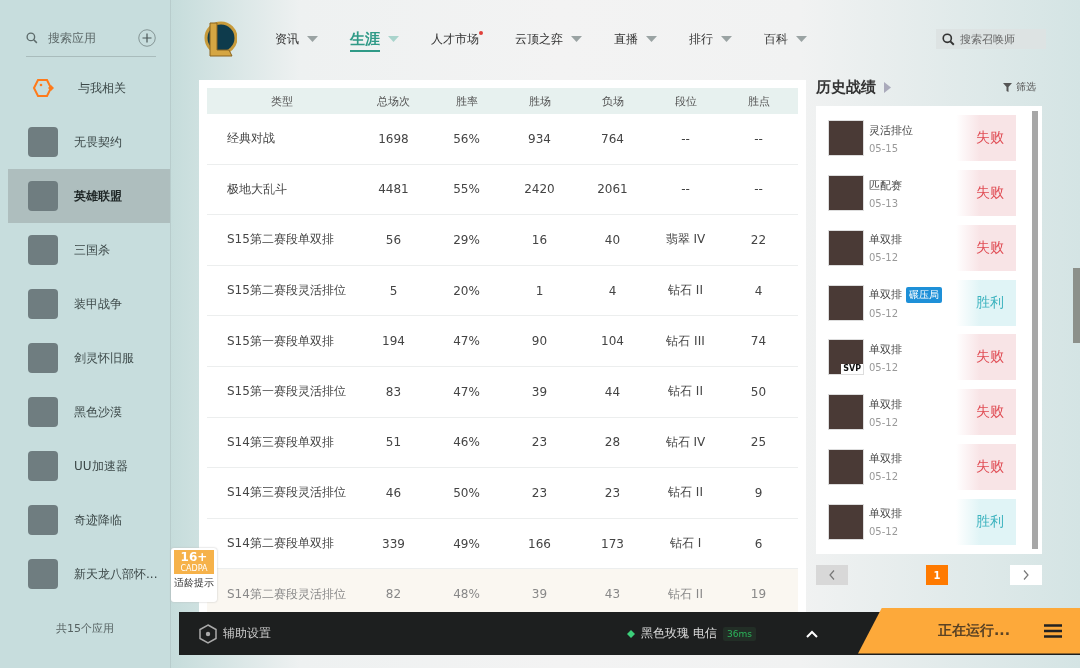 The height and width of the screenshot is (668, 1080). What do you see at coordinates (286, 594) in the screenshot?
I see `table-cell-text: S14第二赛段灵活排位` at bounding box center [286, 594].